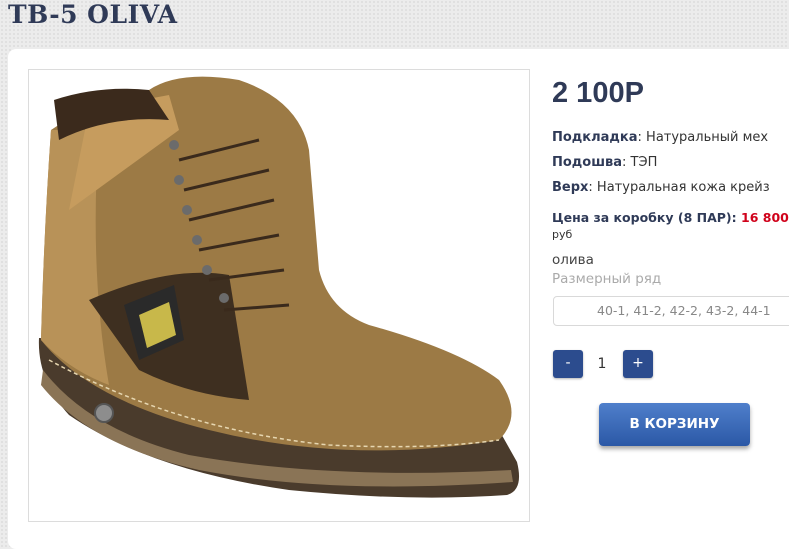 This screenshot has height=549, width=789. Describe the element at coordinates (562, 234) in the screenshot. I see `box-price-unit: руб` at that location.